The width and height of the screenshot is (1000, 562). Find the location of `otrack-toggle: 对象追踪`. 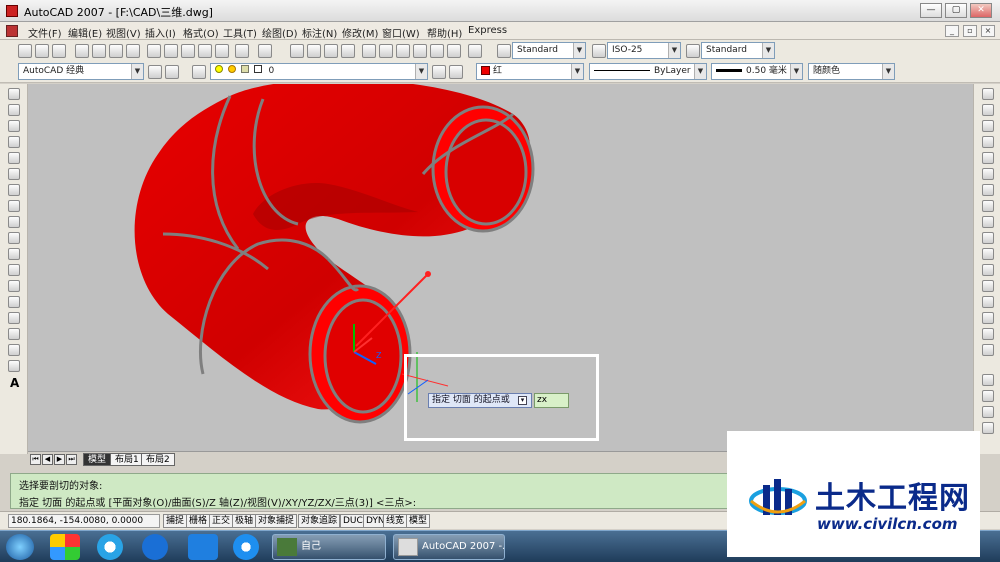

otrack-toggle: 对象追踪 is located at coordinates (319, 521).